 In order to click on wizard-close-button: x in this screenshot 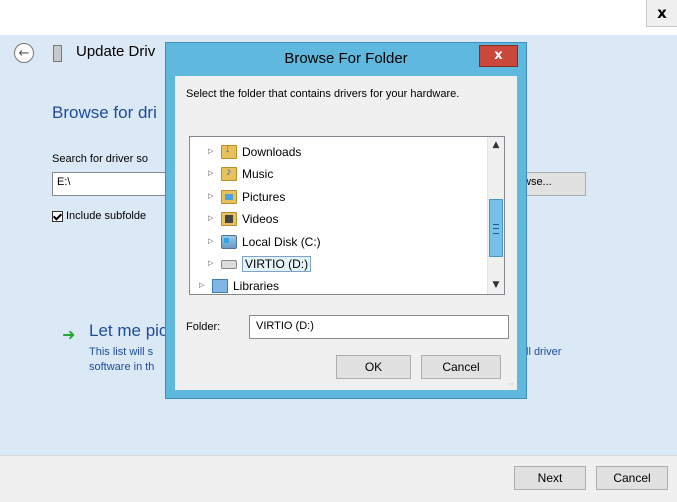, I will do `click(661, 13)`.